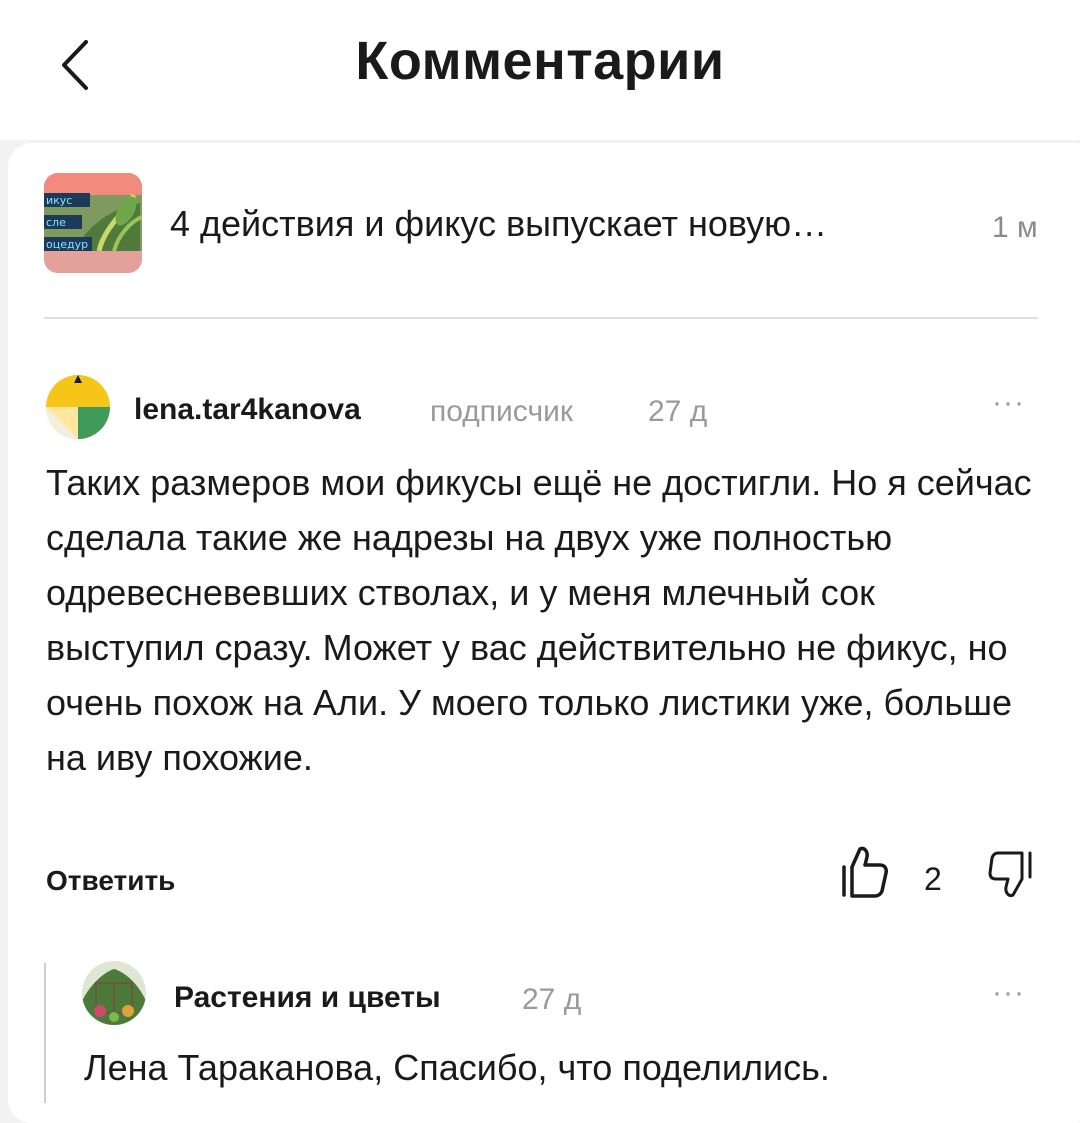  I want to click on thumb-text-2: сле, so click(56, 222).